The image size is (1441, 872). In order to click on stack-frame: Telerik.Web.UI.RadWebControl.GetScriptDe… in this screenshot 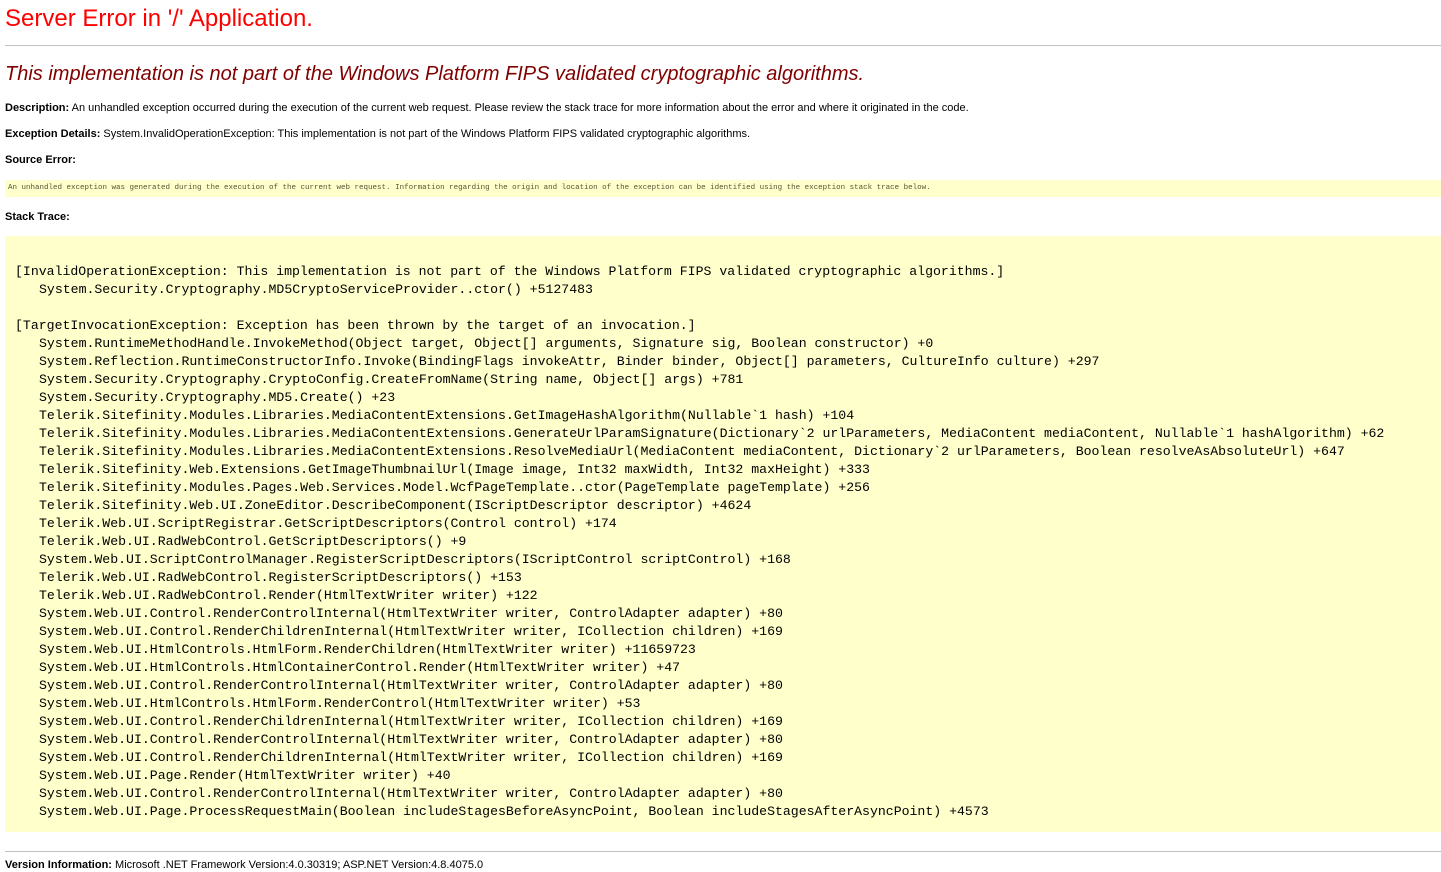, I will do `click(253, 541)`.